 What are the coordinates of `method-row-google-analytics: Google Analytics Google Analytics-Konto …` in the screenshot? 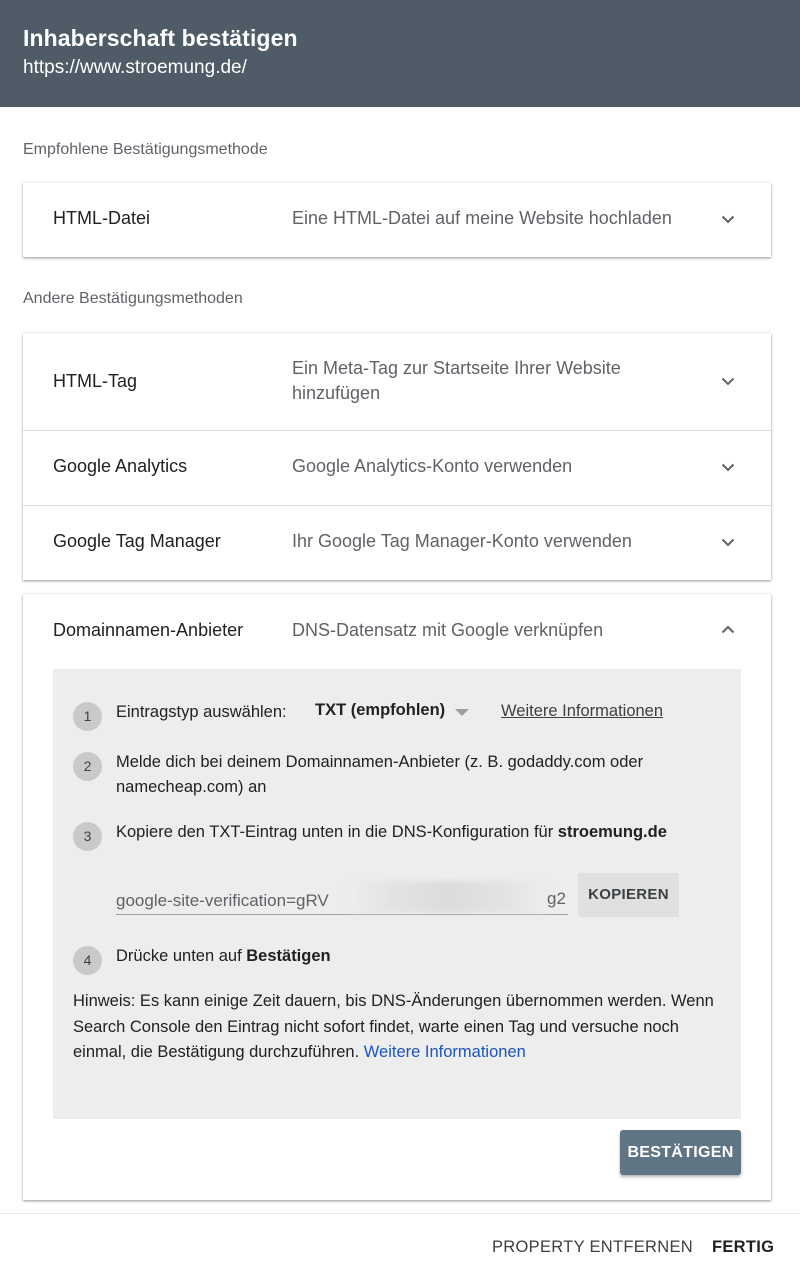 It's located at (397, 468).